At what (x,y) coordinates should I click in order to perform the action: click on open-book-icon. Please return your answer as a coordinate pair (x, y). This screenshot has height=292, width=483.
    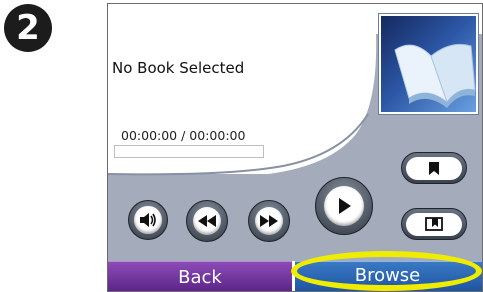
    Looking at the image, I should click on (428, 64).